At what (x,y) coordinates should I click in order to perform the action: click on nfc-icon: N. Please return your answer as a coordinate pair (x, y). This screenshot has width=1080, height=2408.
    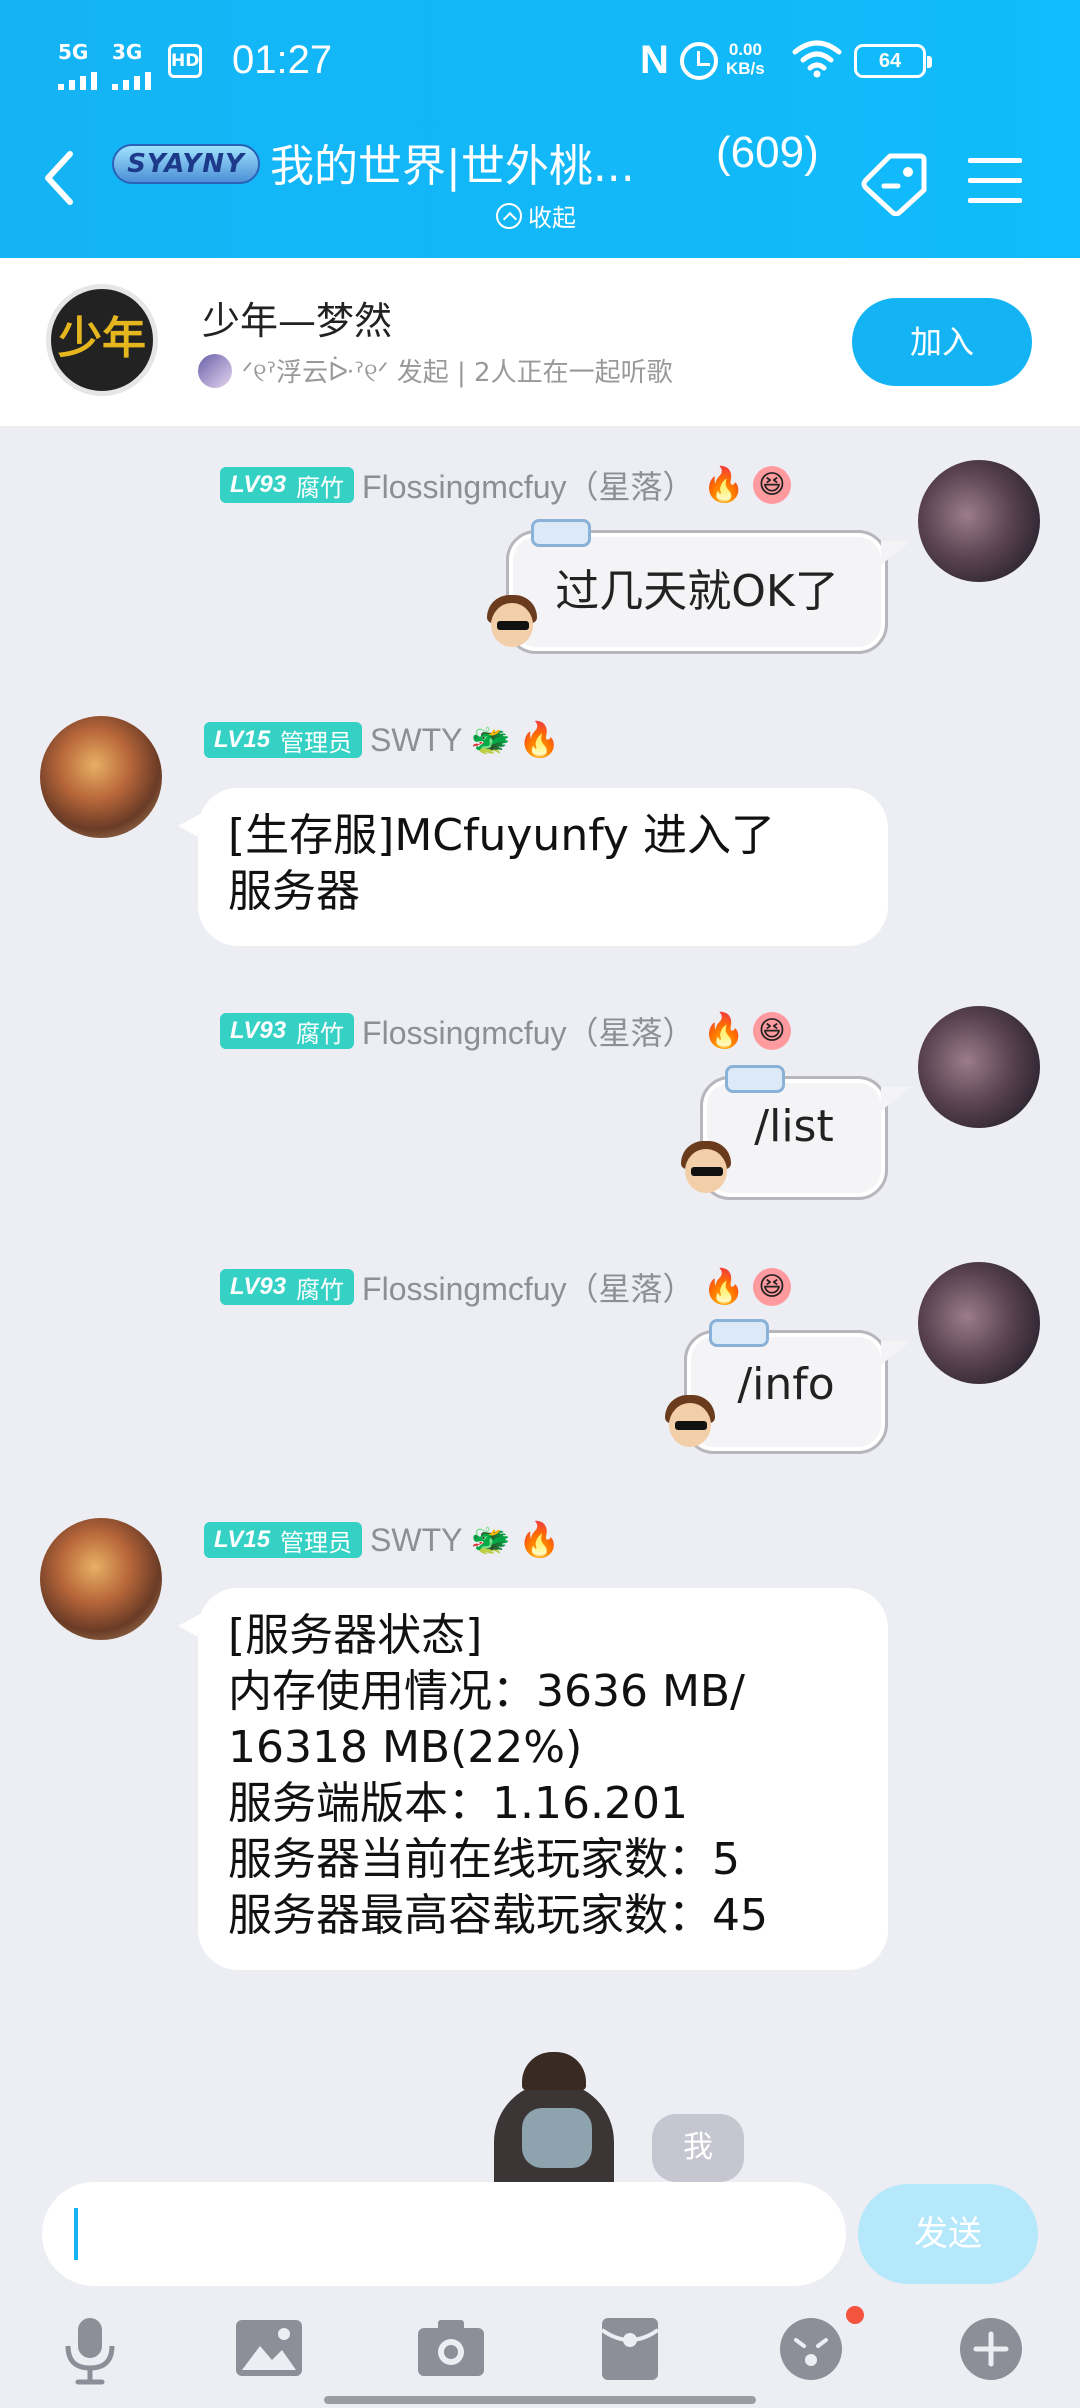
    Looking at the image, I should click on (654, 60).